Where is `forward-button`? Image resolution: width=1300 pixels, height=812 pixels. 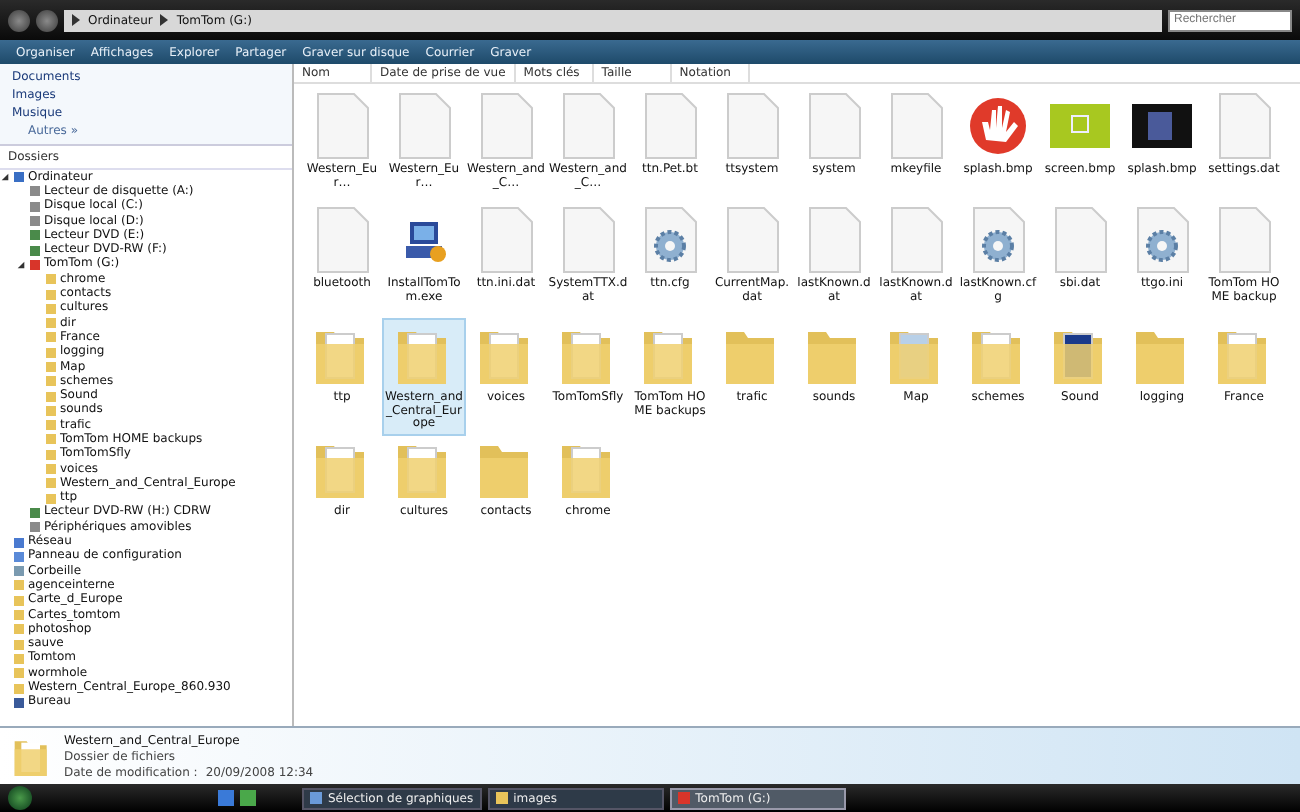 forward-button is located at coordinates (47, 20).